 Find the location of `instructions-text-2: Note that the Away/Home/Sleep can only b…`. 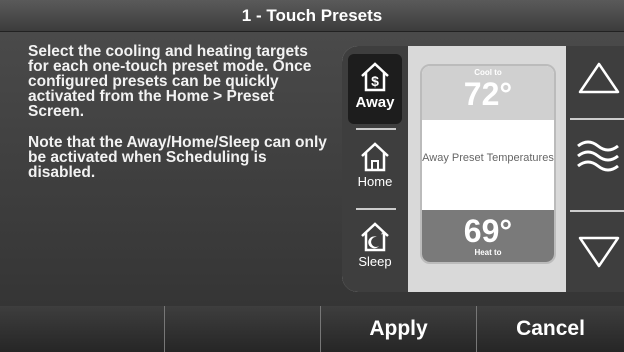

instructions-text-2: Note that the Away/Home/Sleep can only b… is located at coordinates (177, 157).